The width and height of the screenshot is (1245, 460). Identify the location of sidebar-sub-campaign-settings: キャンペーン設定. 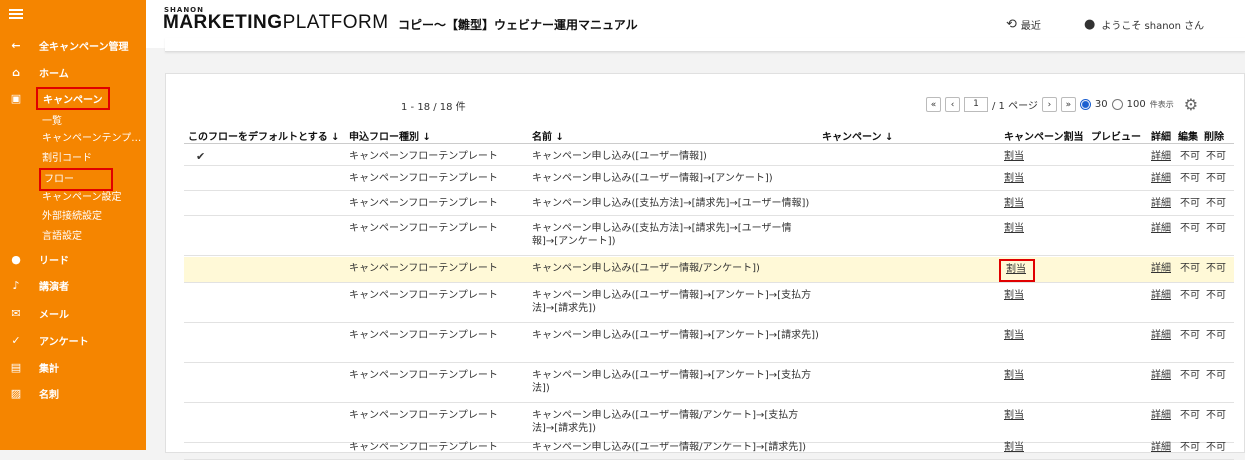
(92, 197).